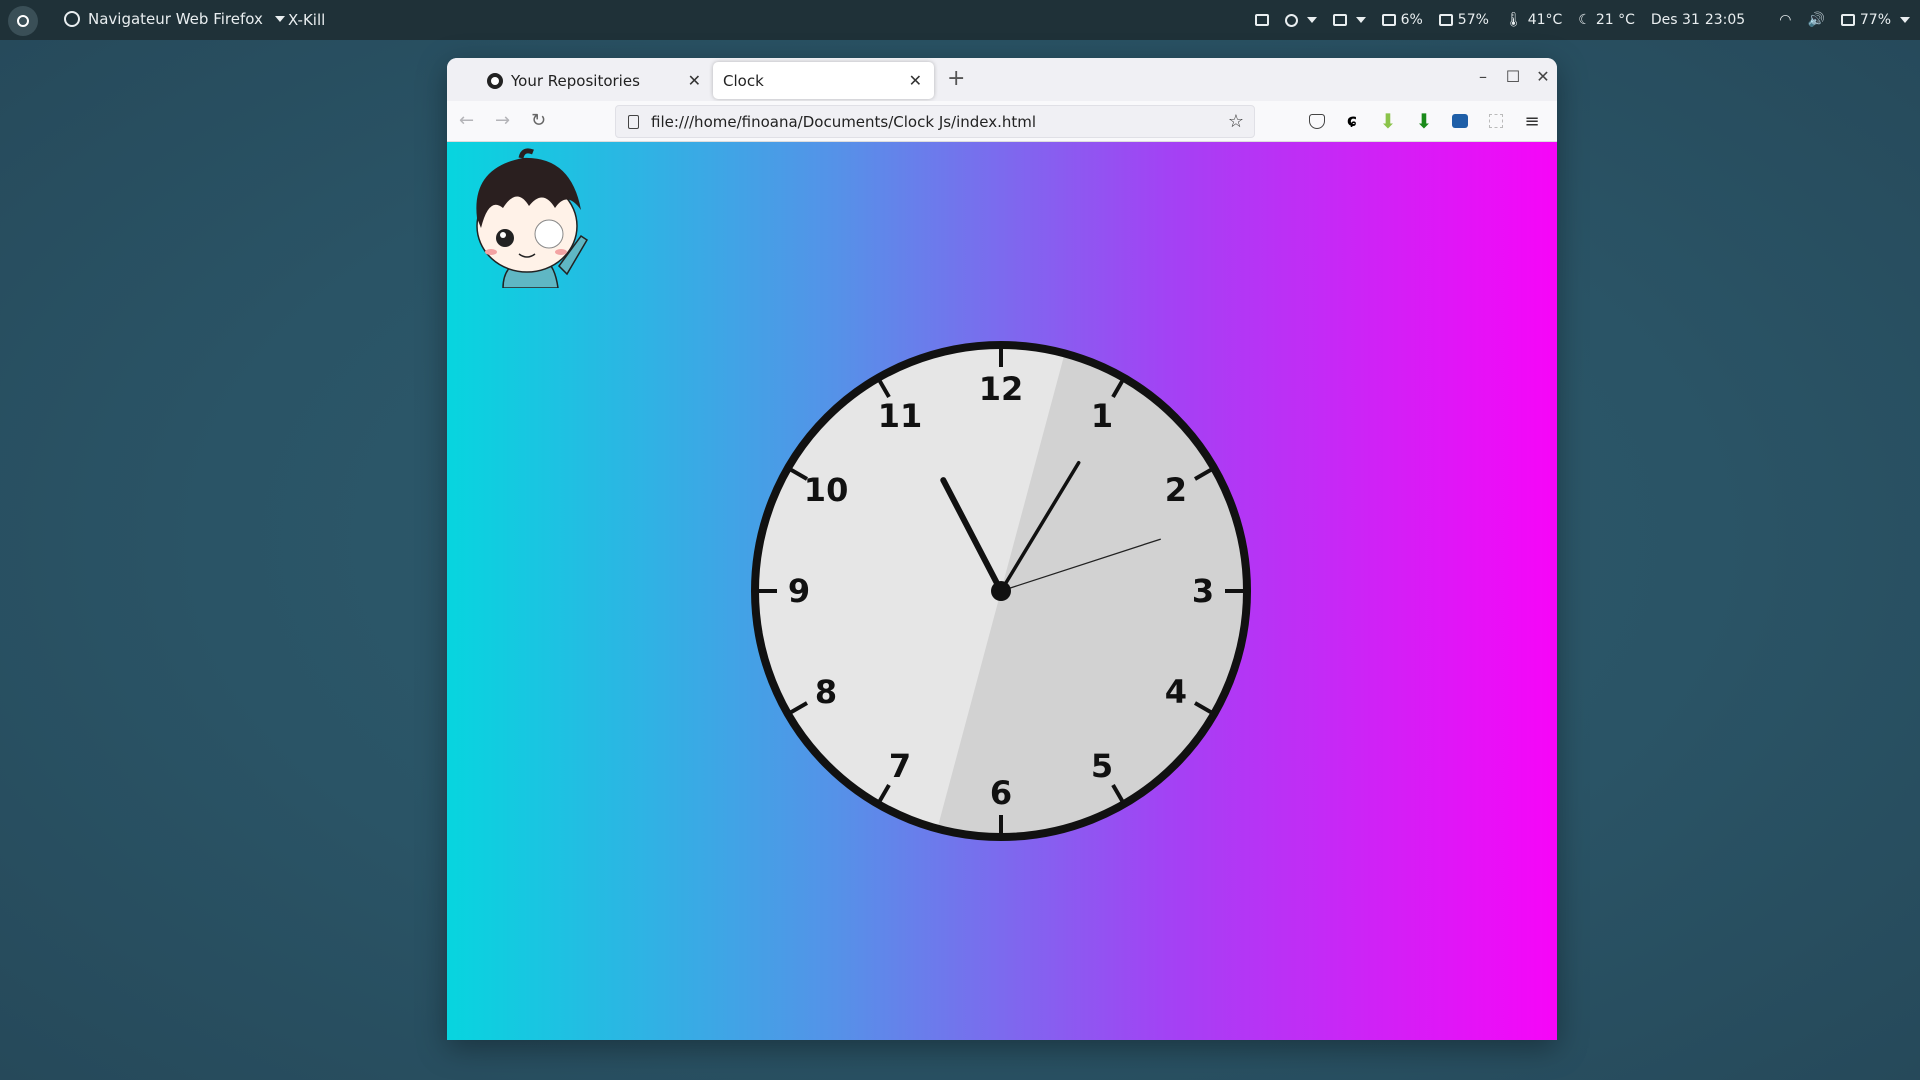 This screenshot has width=1920, height=1080. Describe the element at coordinates (1496, 121) in the screenshot. I see `extensions-placeholder-icon` at that location.